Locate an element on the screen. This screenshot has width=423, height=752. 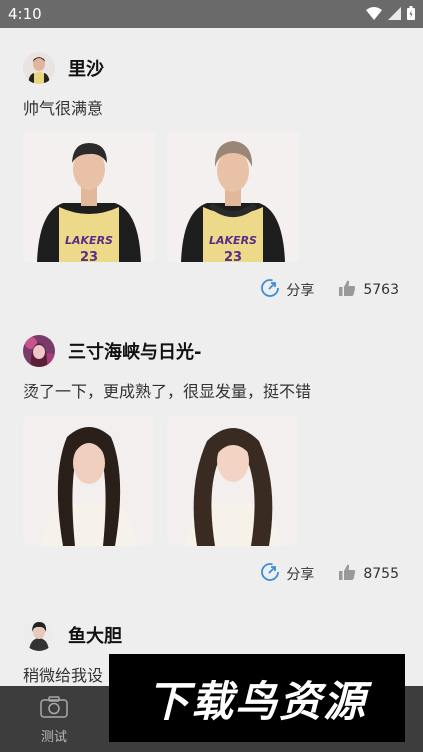
username: 鱼大胆 is located at coordinates (95, 635).